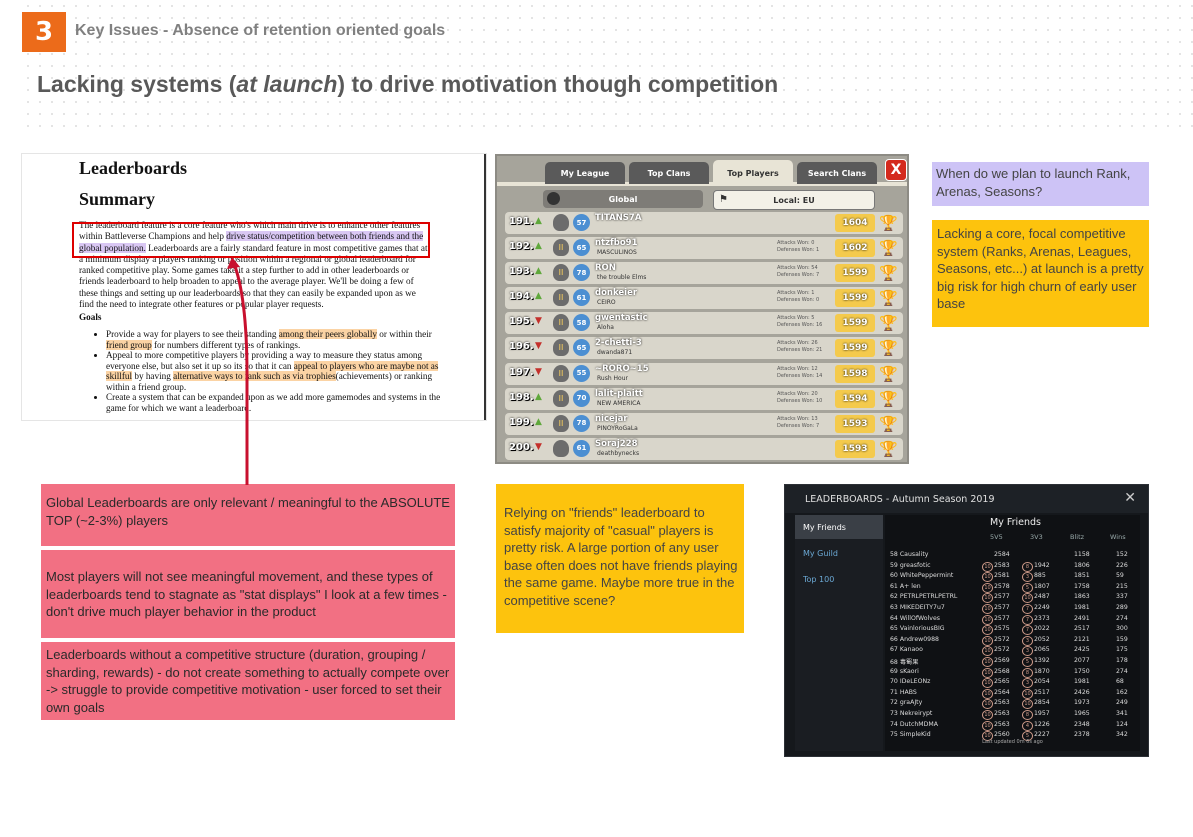 This screenshot has height=837, width=1193. What do you see at coordinates (753, 173) in the screenshot?
I see `tab-top-players: Top Players` at bounding box center [753, 173].